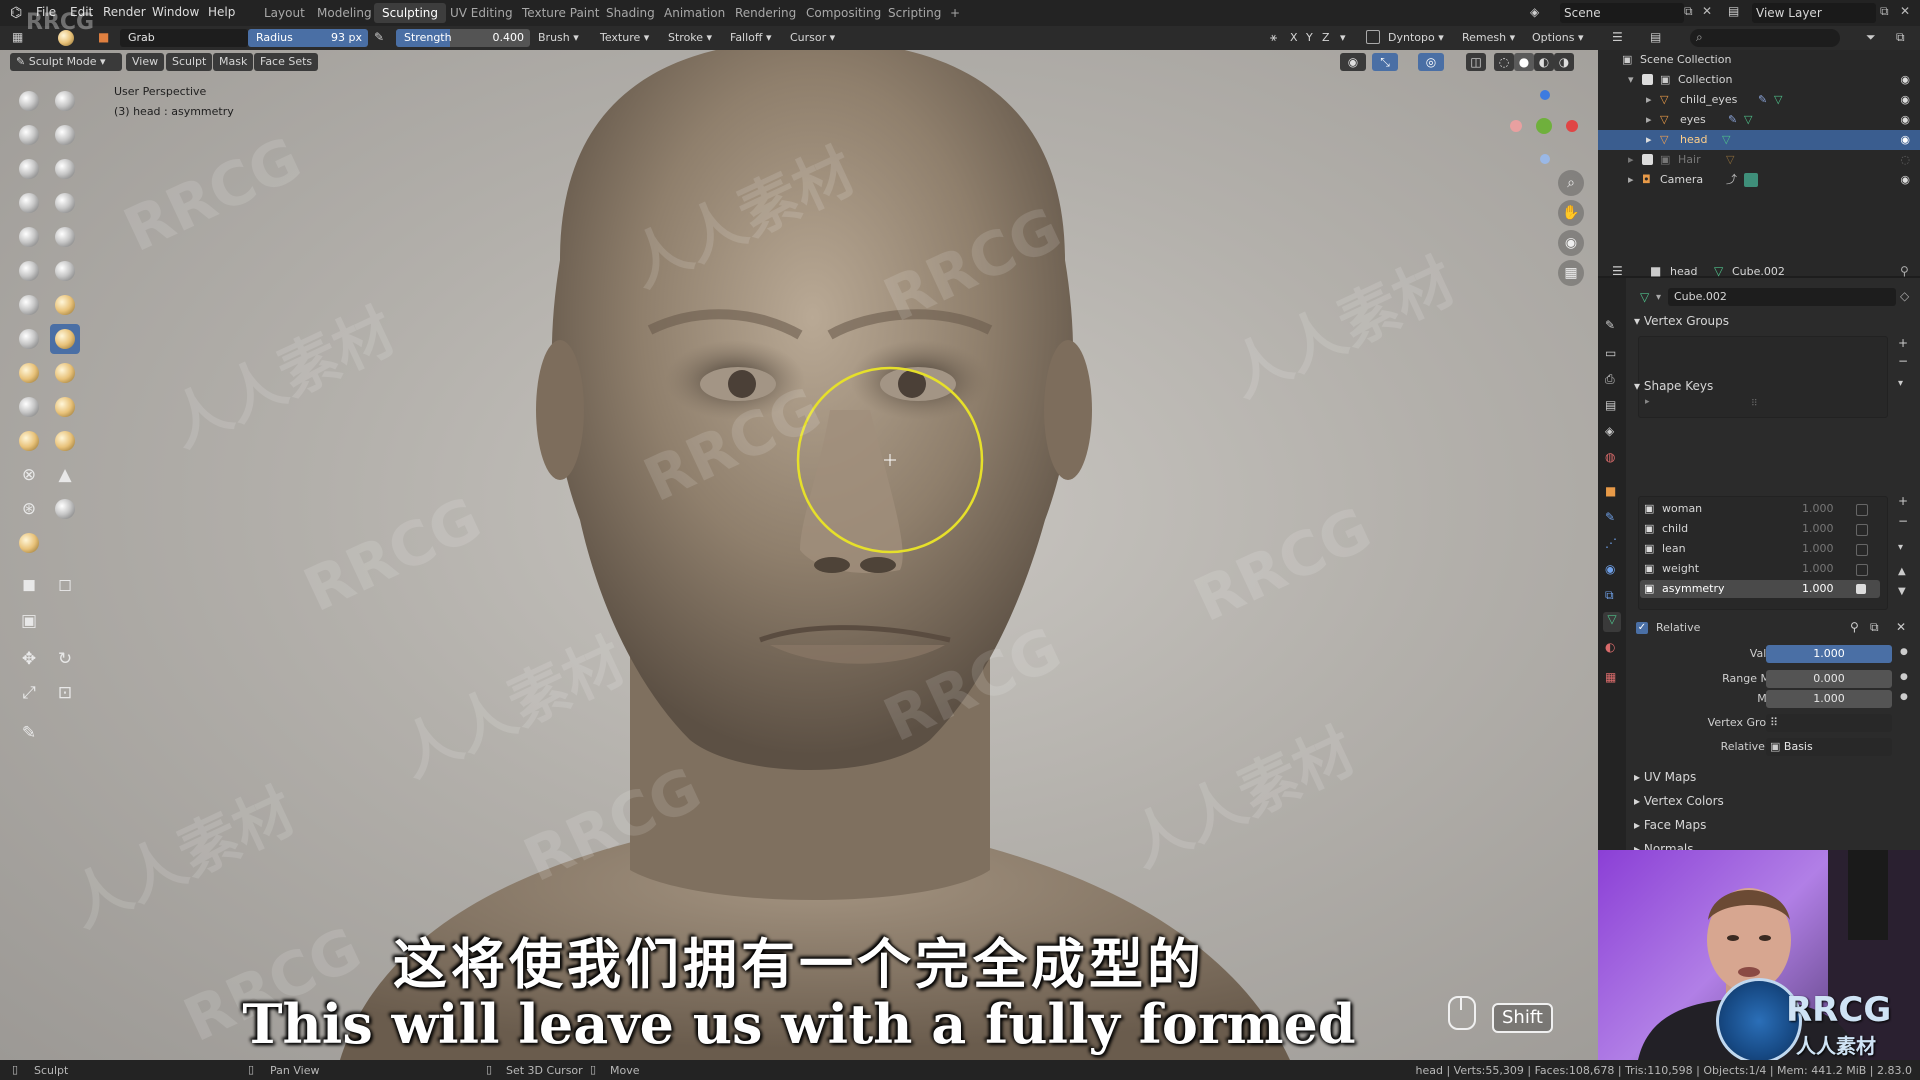  Describe the element at coordinates (65, 441) in the screenshot. I see `rotate-brush-icon` at that location.